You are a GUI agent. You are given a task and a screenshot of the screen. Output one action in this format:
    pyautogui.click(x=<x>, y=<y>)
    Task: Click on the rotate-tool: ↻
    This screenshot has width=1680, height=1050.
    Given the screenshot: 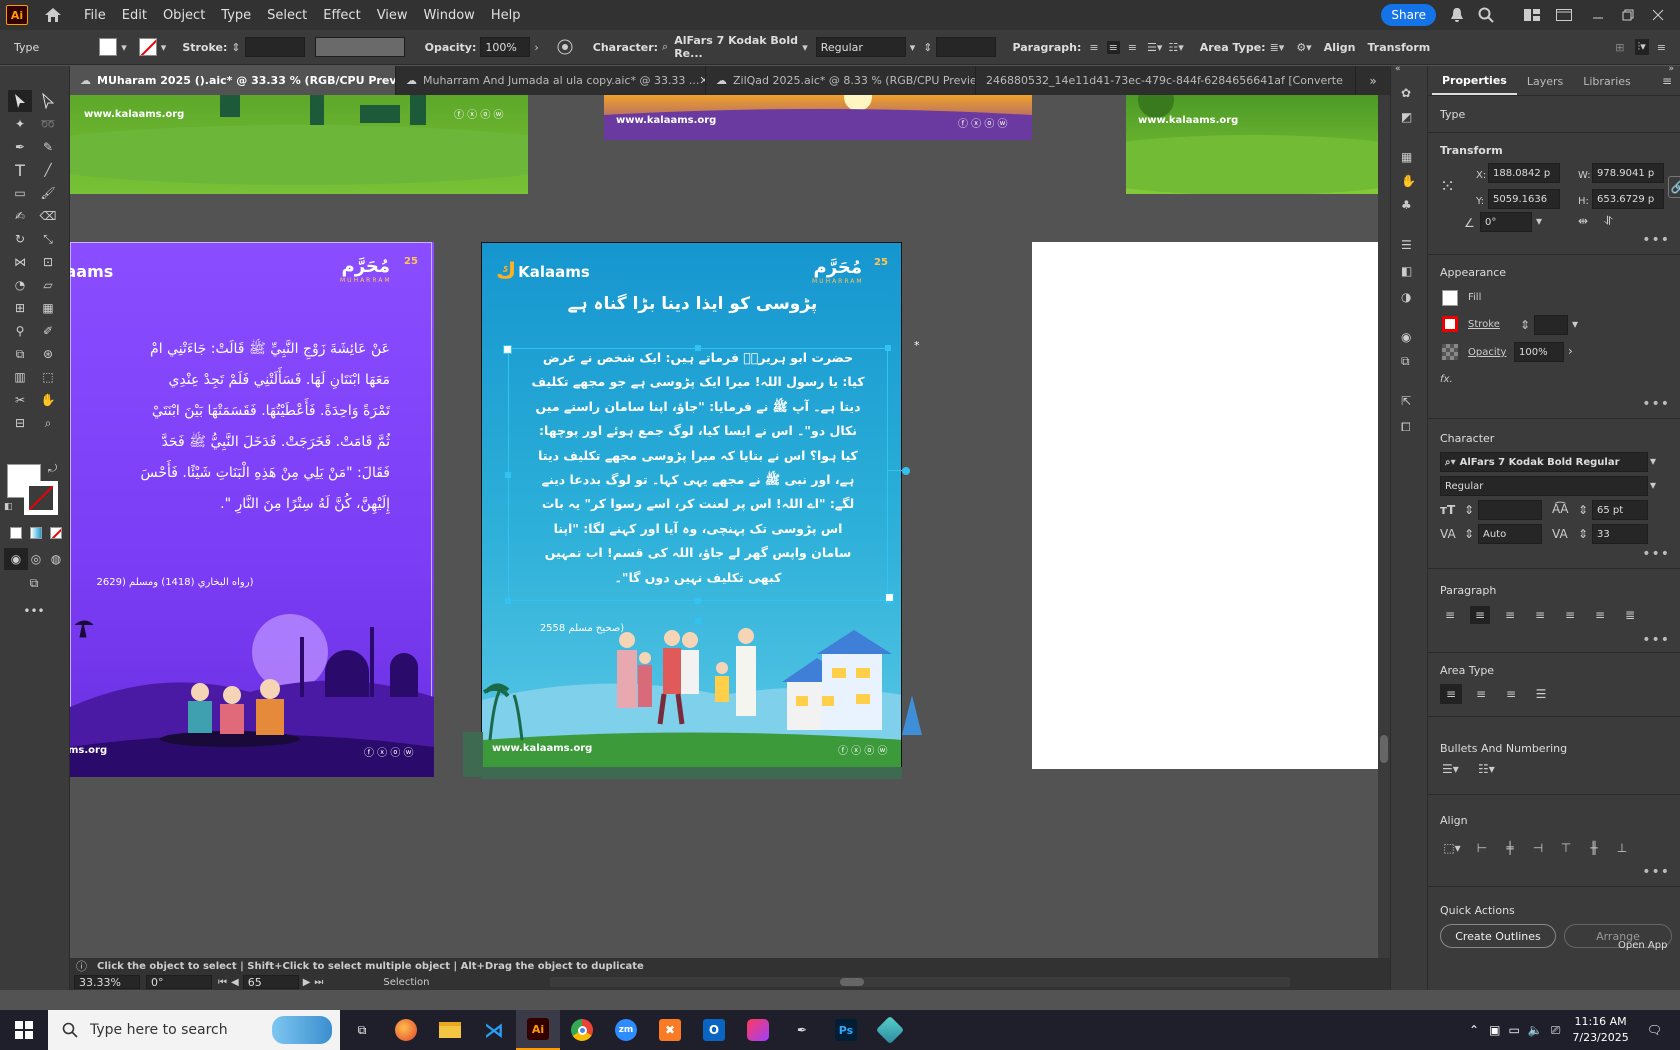 What is the action you would take?
    pyautogui.click(x=20, y=239)
    